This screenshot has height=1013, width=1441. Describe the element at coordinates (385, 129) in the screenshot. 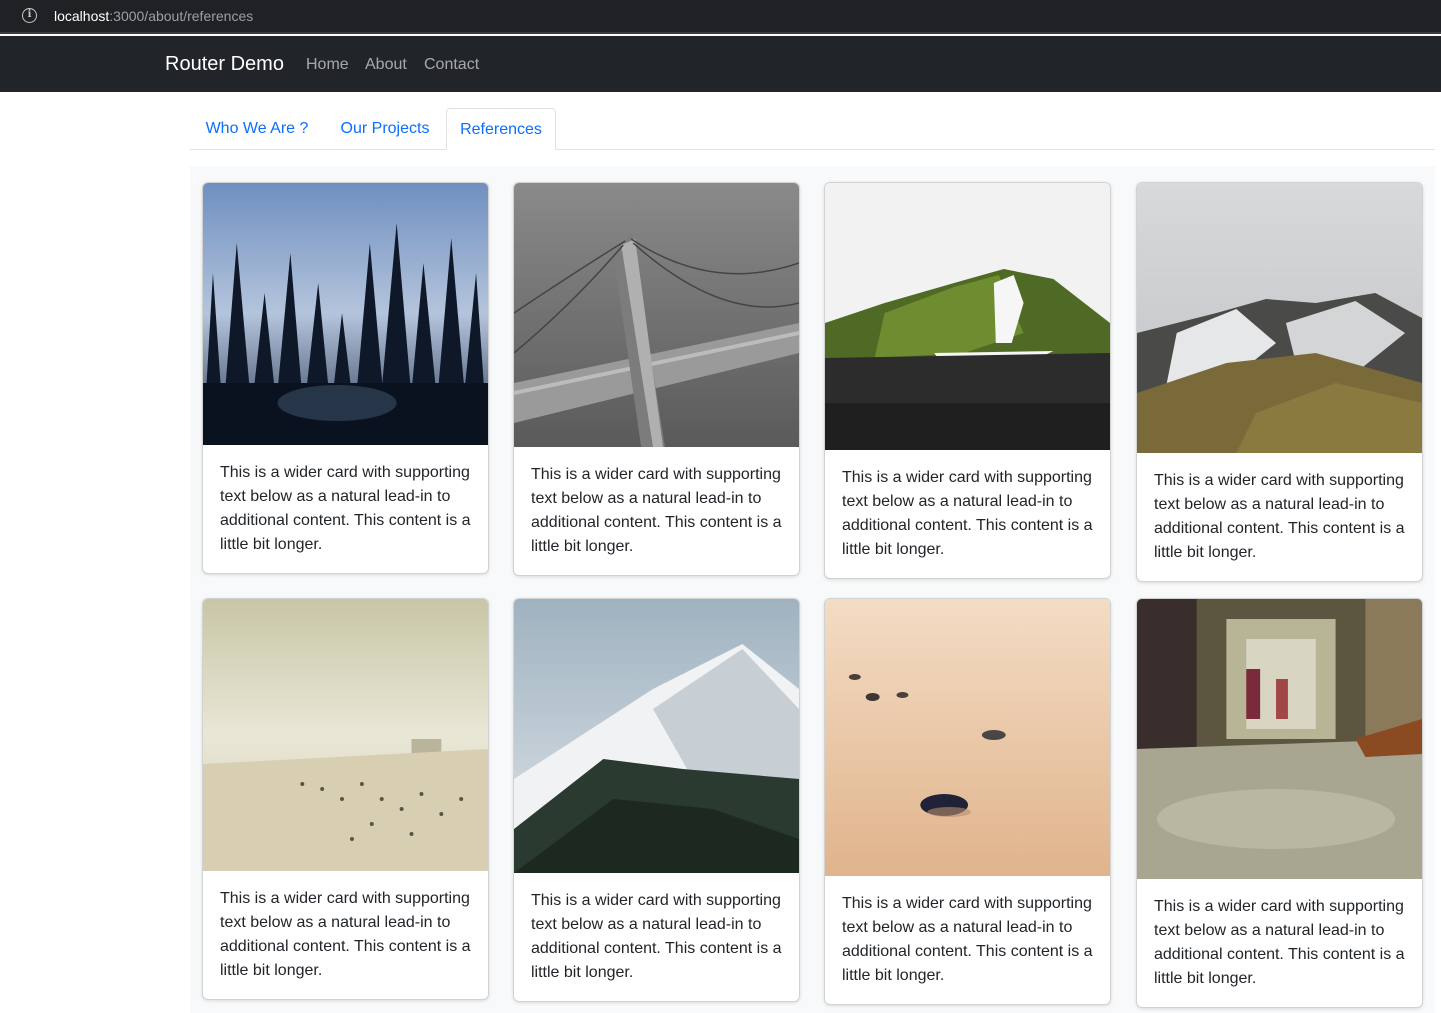

I see `tab-our-projects: Our Projects` at that location.